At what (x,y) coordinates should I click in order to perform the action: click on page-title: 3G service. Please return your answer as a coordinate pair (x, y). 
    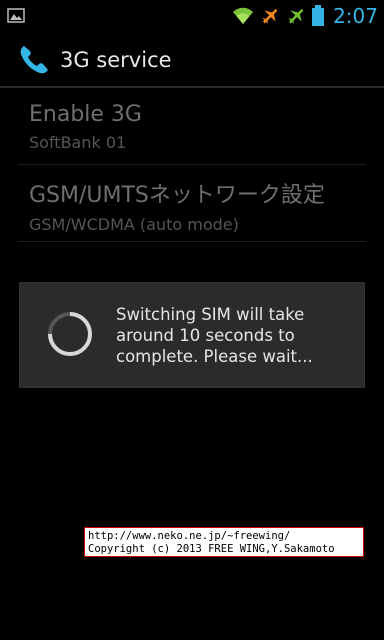
    Looking at the image, I should click on (116, 60).